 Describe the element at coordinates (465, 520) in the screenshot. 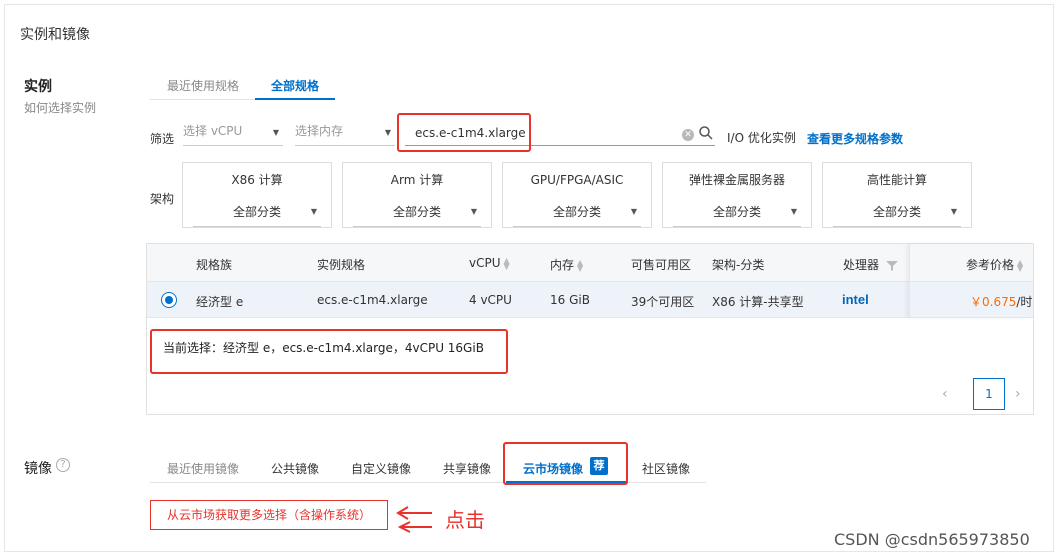

I see `click-annotation: 点击` at that location.